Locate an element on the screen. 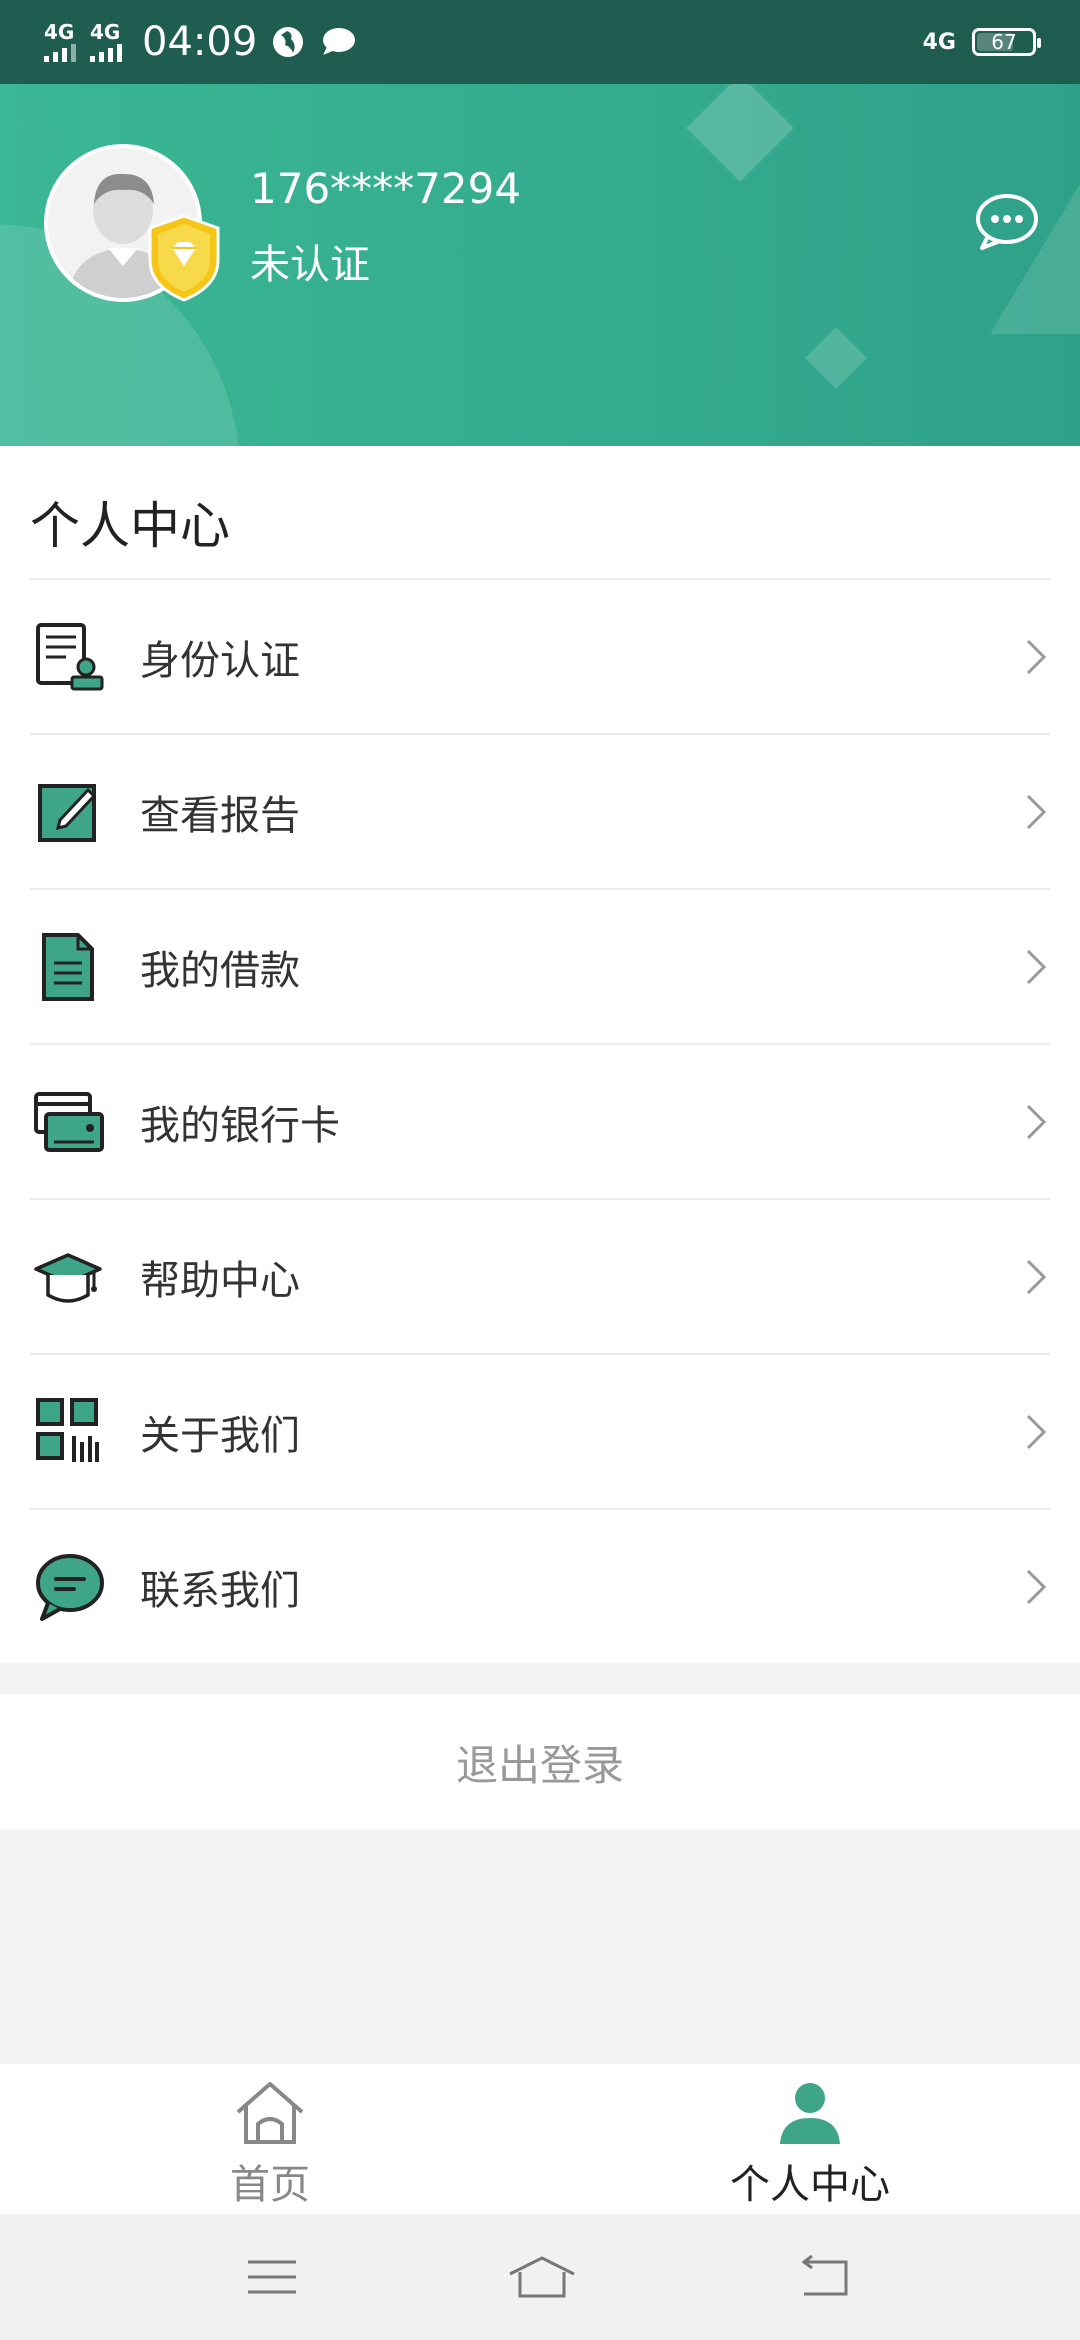 The width and height of the screenshot is (1080, 2340). vip-shield-icon is located at coordinates (184, 258).